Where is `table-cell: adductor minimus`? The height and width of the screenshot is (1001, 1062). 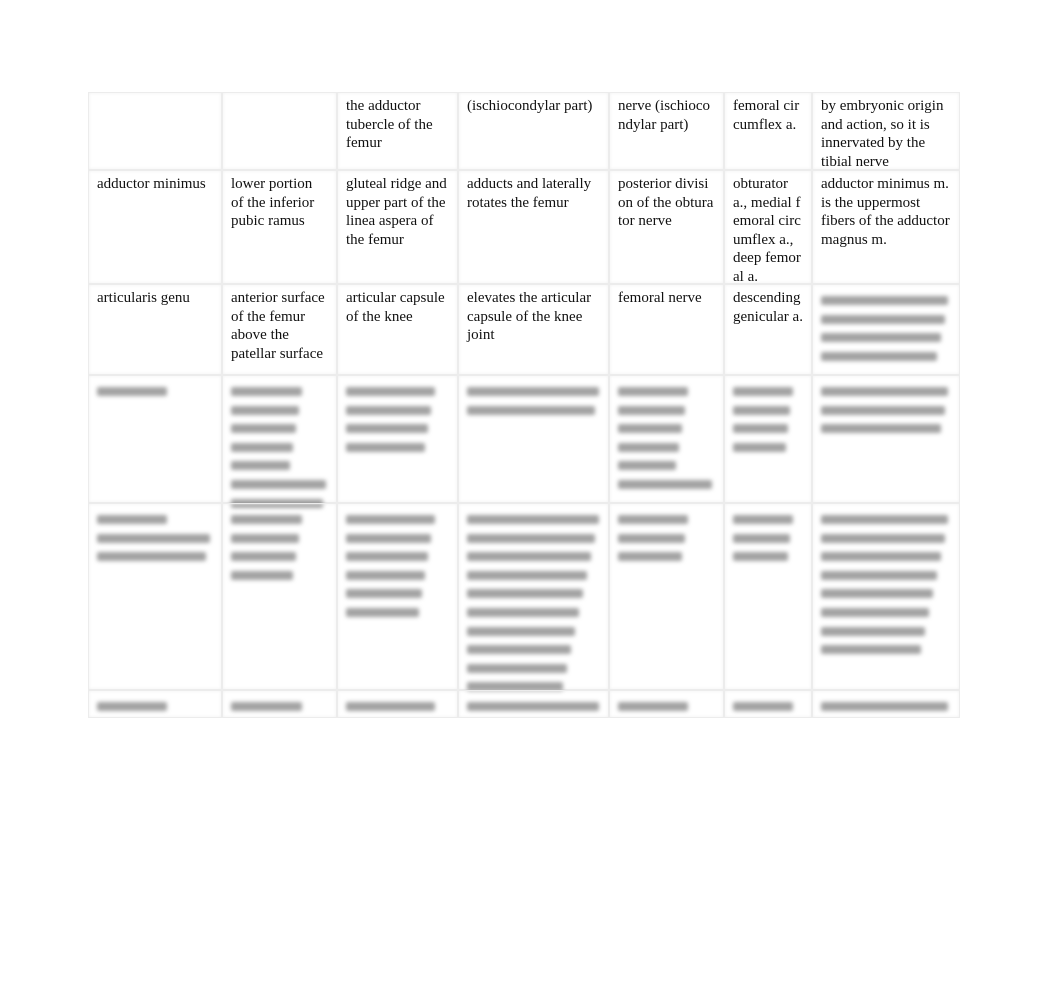 table-cell: adductor minimus is located at coordinates (155, 227).